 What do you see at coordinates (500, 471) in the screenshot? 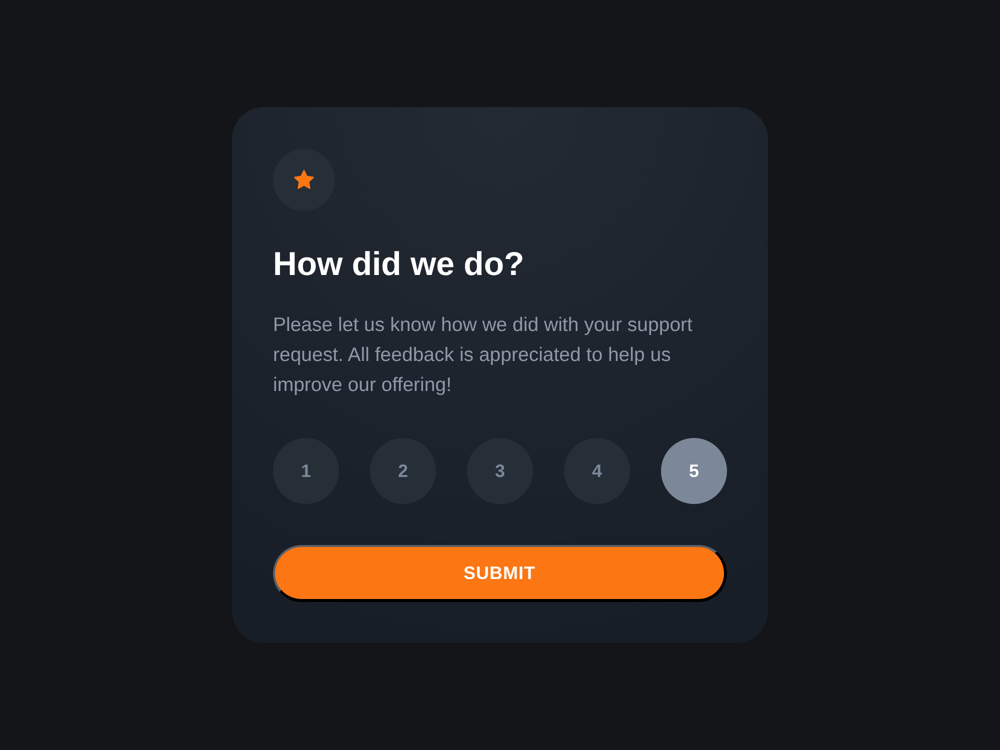
I see `rating-option: 3` at bounding box center [500, 471].